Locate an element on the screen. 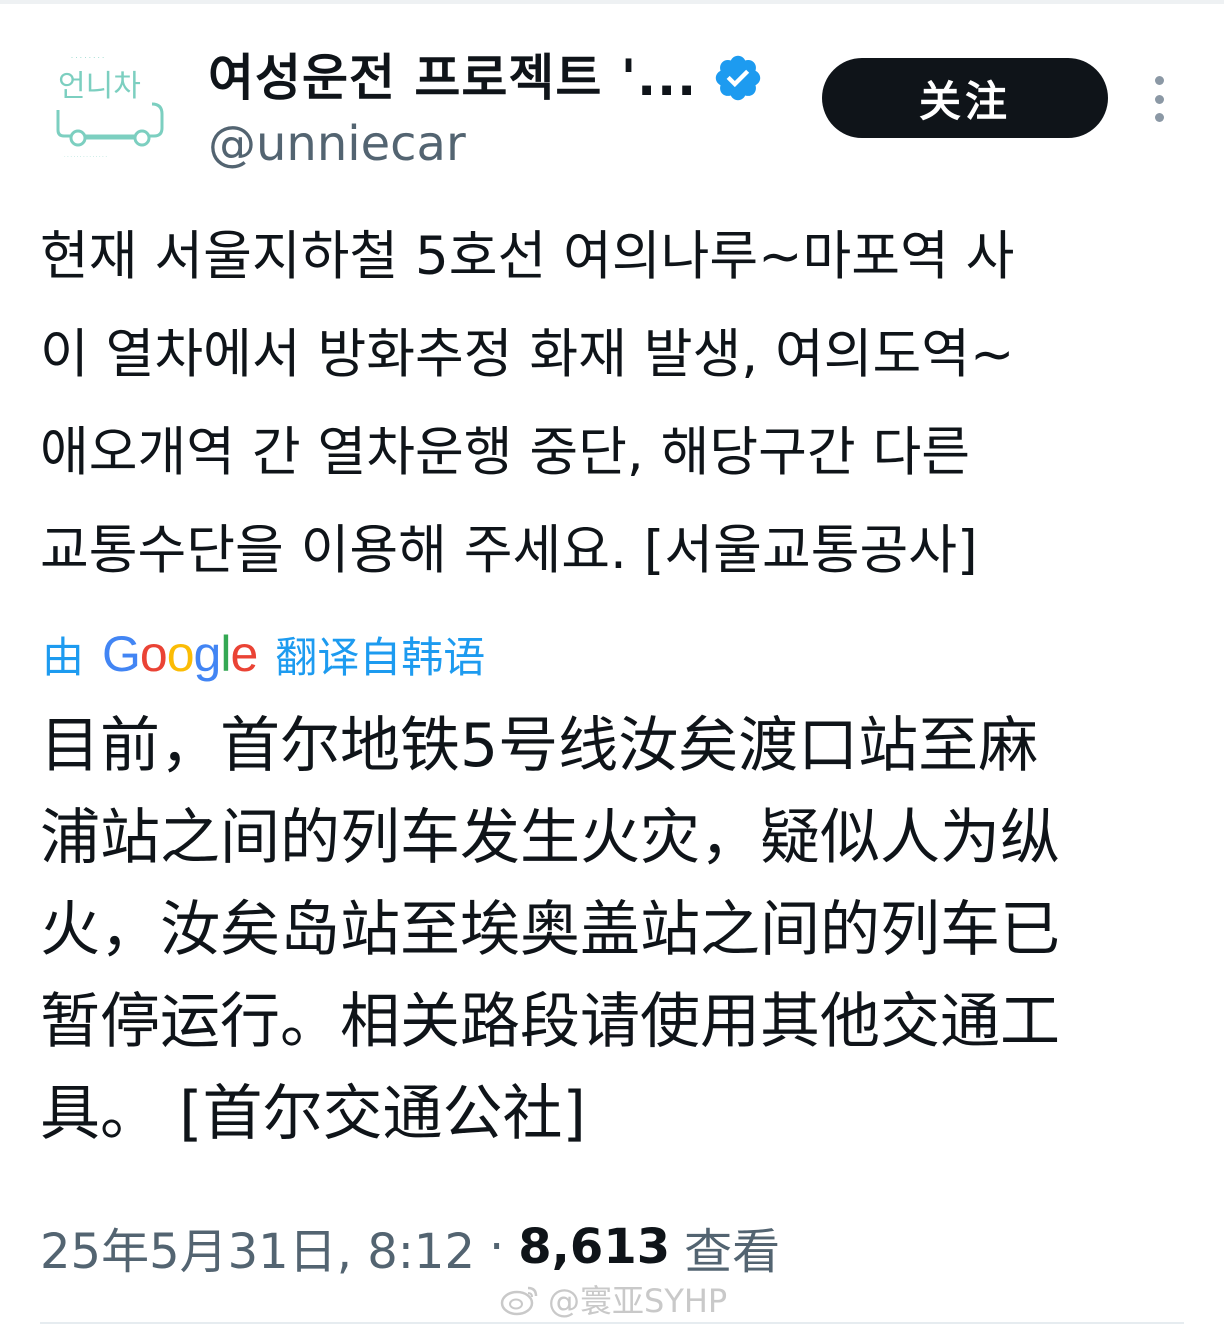  weibo-logo-icon is located at coordinates (519, 1301).